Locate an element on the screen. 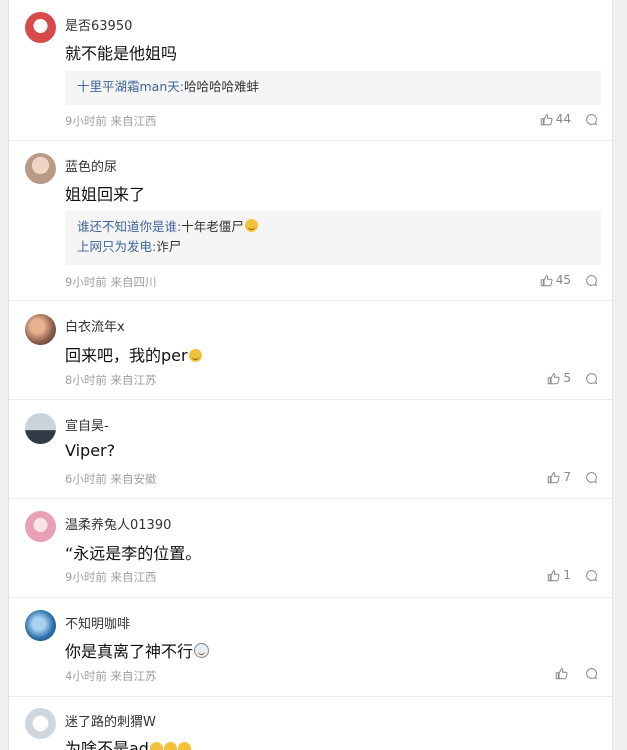 The height and width of the screenshot is (750, 627). comment-item: 宣自昊- Viper? 6小时前 来自安徽 7 is located at coordinates (310, 449).